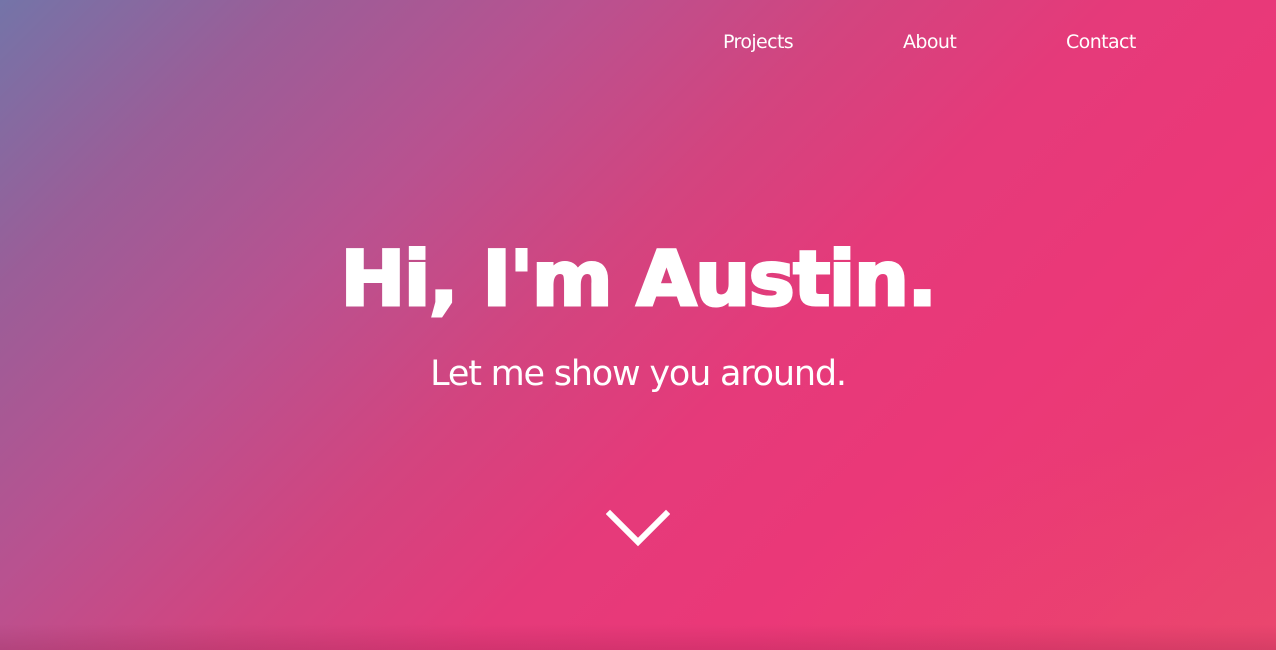 Image resolution: width=1276 pixels, height=650 pixels. What do you see at coordinates (758, 42) in the screenshot?
I see `nav-link-projects: Projects` at bounding box center [758, 42].